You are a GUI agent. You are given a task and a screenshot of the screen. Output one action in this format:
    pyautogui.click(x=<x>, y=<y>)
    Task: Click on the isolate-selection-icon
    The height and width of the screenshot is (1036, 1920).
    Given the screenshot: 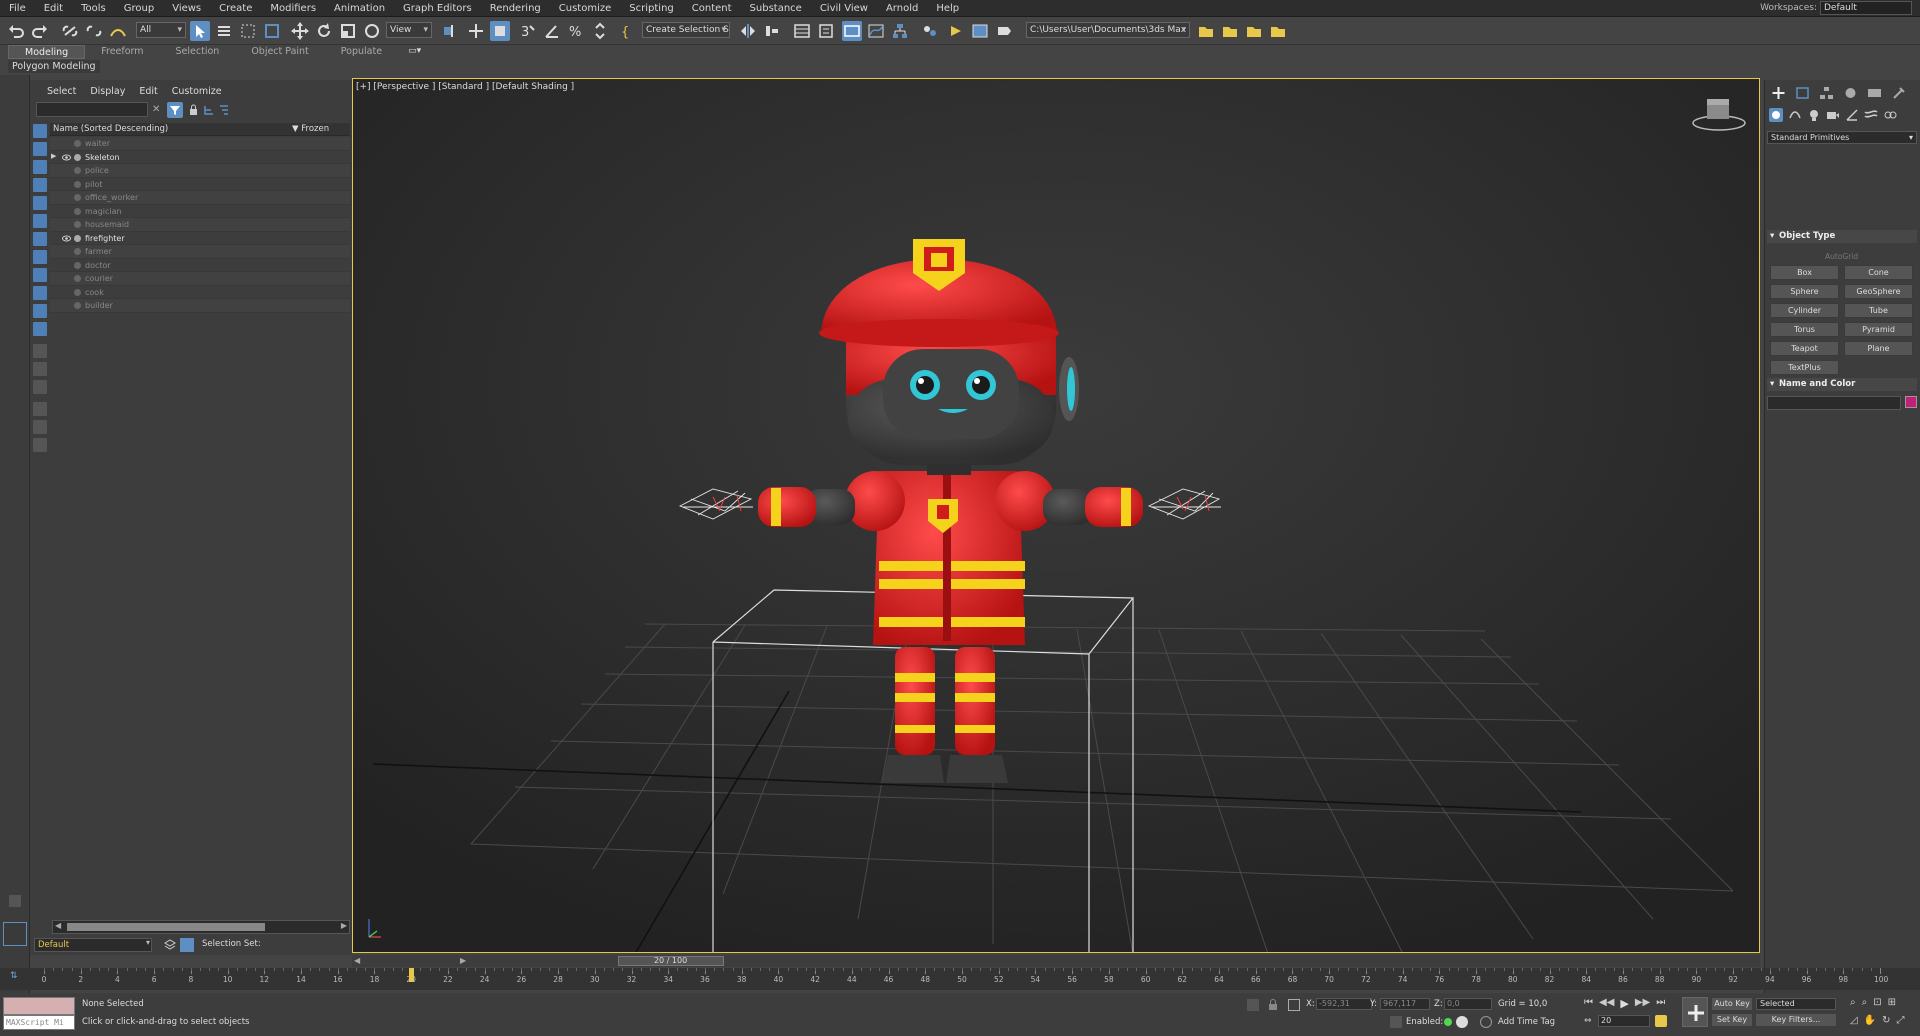 What is the action you would take?
    pyautogui.click(x=1253, y=1005)
    